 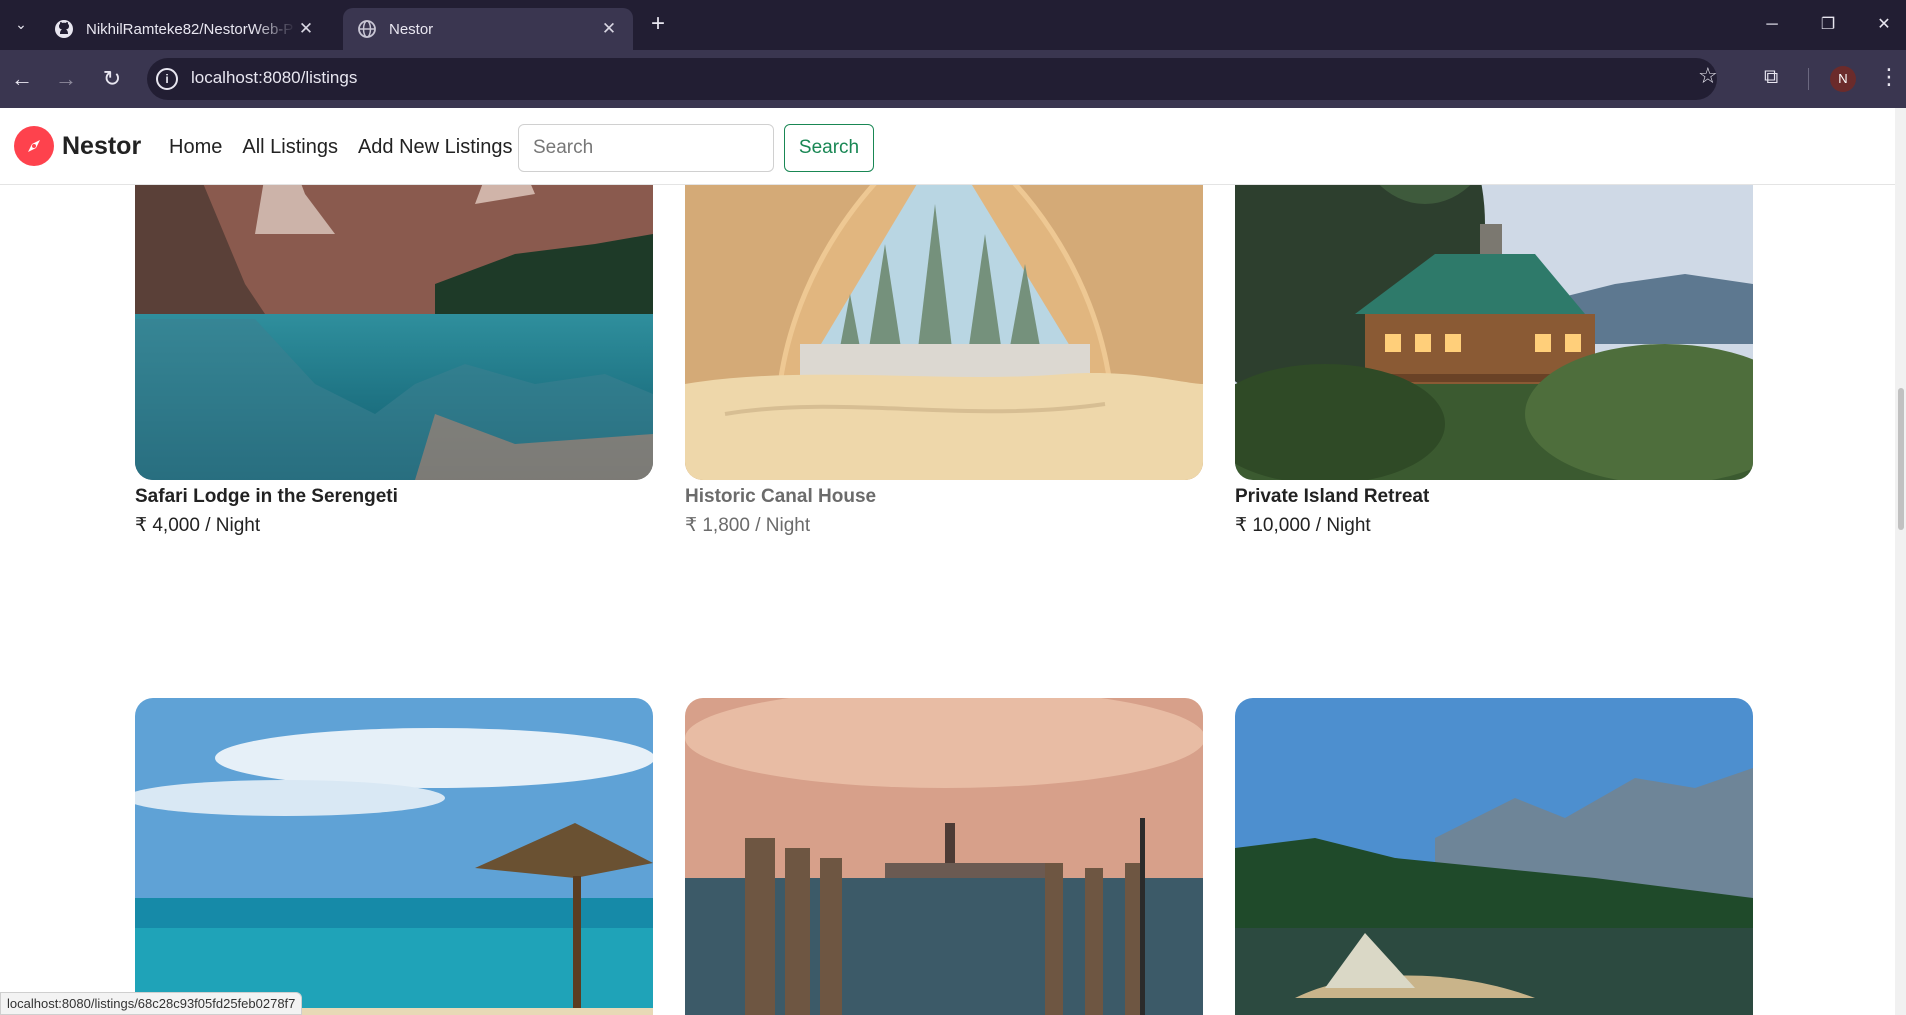 I want to click on forward-icon: →, so click(x=66, y=79).